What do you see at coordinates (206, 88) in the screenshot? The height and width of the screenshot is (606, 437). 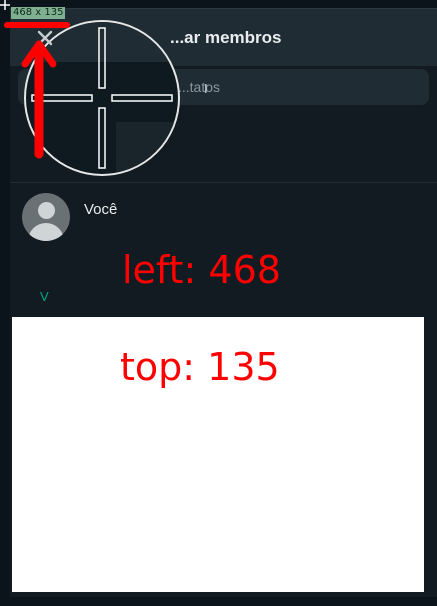 I see `text-cursor-icon: I` at bounding box center [206, 88].